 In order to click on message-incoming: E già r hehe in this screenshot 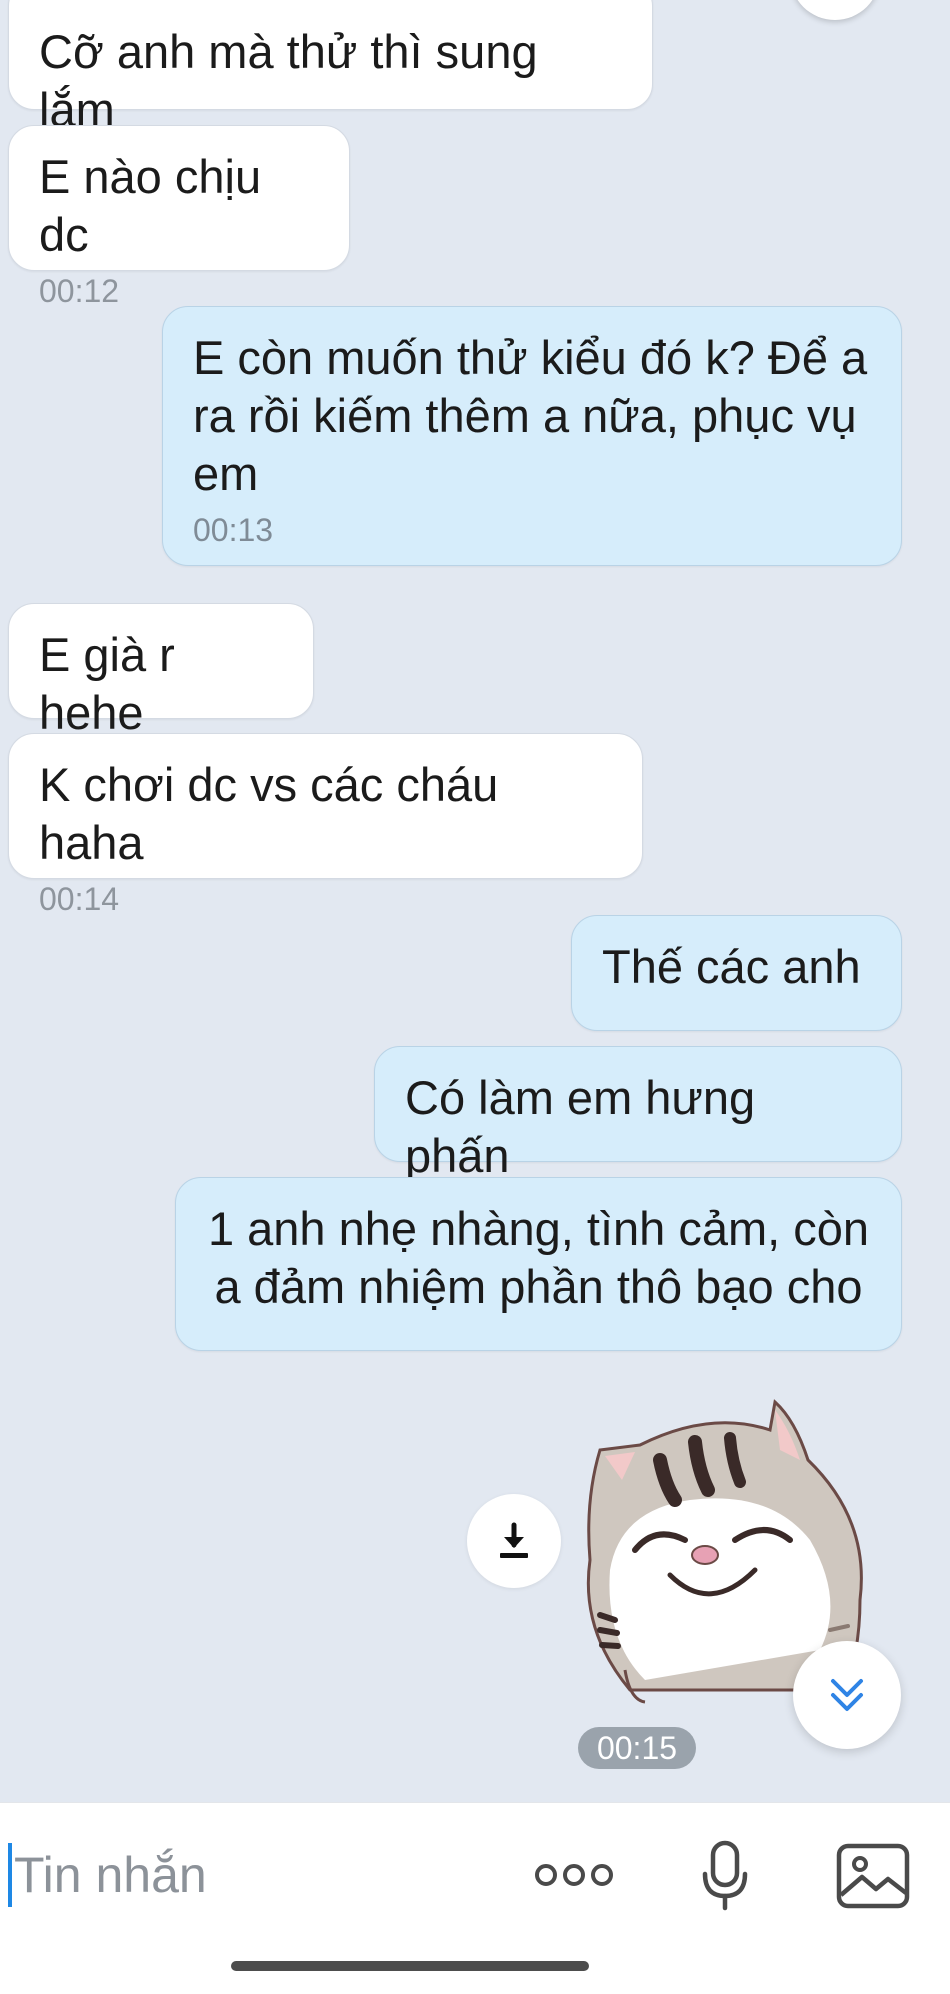, I will do `click(161, 671)`.